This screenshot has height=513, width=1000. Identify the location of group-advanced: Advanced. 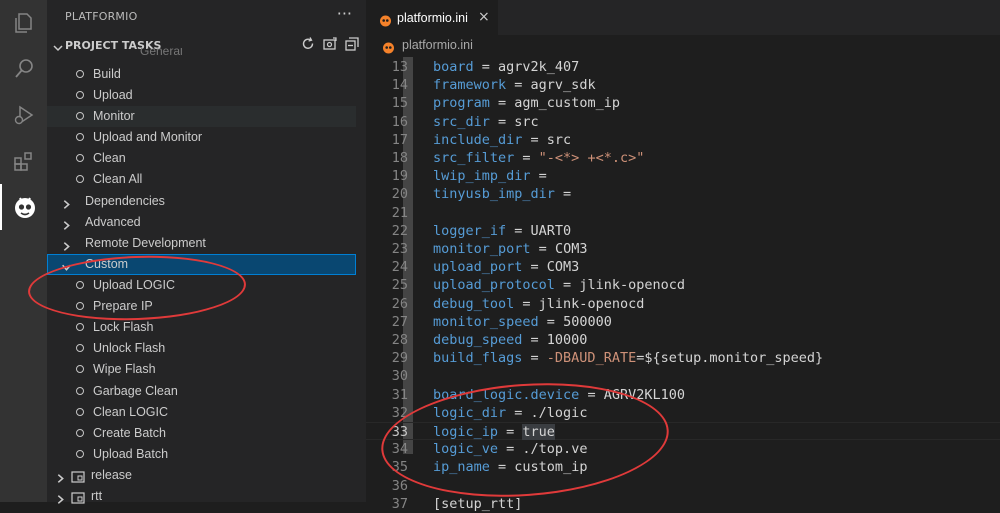
(201, 222).